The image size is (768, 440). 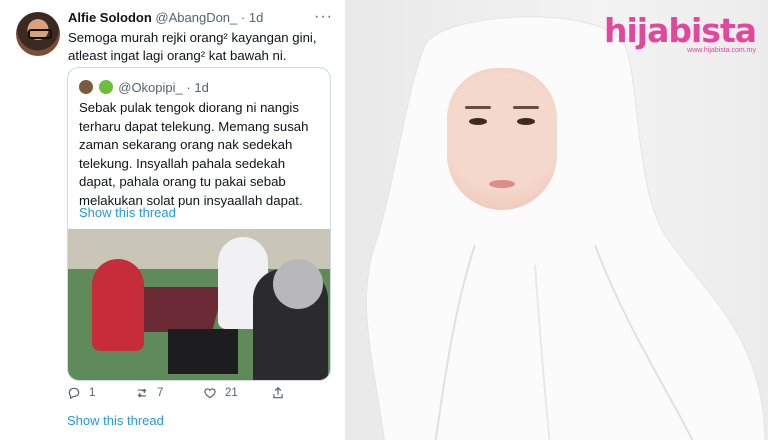 What do you see at coordinates (231, 393) in the screenshot?
I see `like-count: 21` at bounding box center [231, 393].